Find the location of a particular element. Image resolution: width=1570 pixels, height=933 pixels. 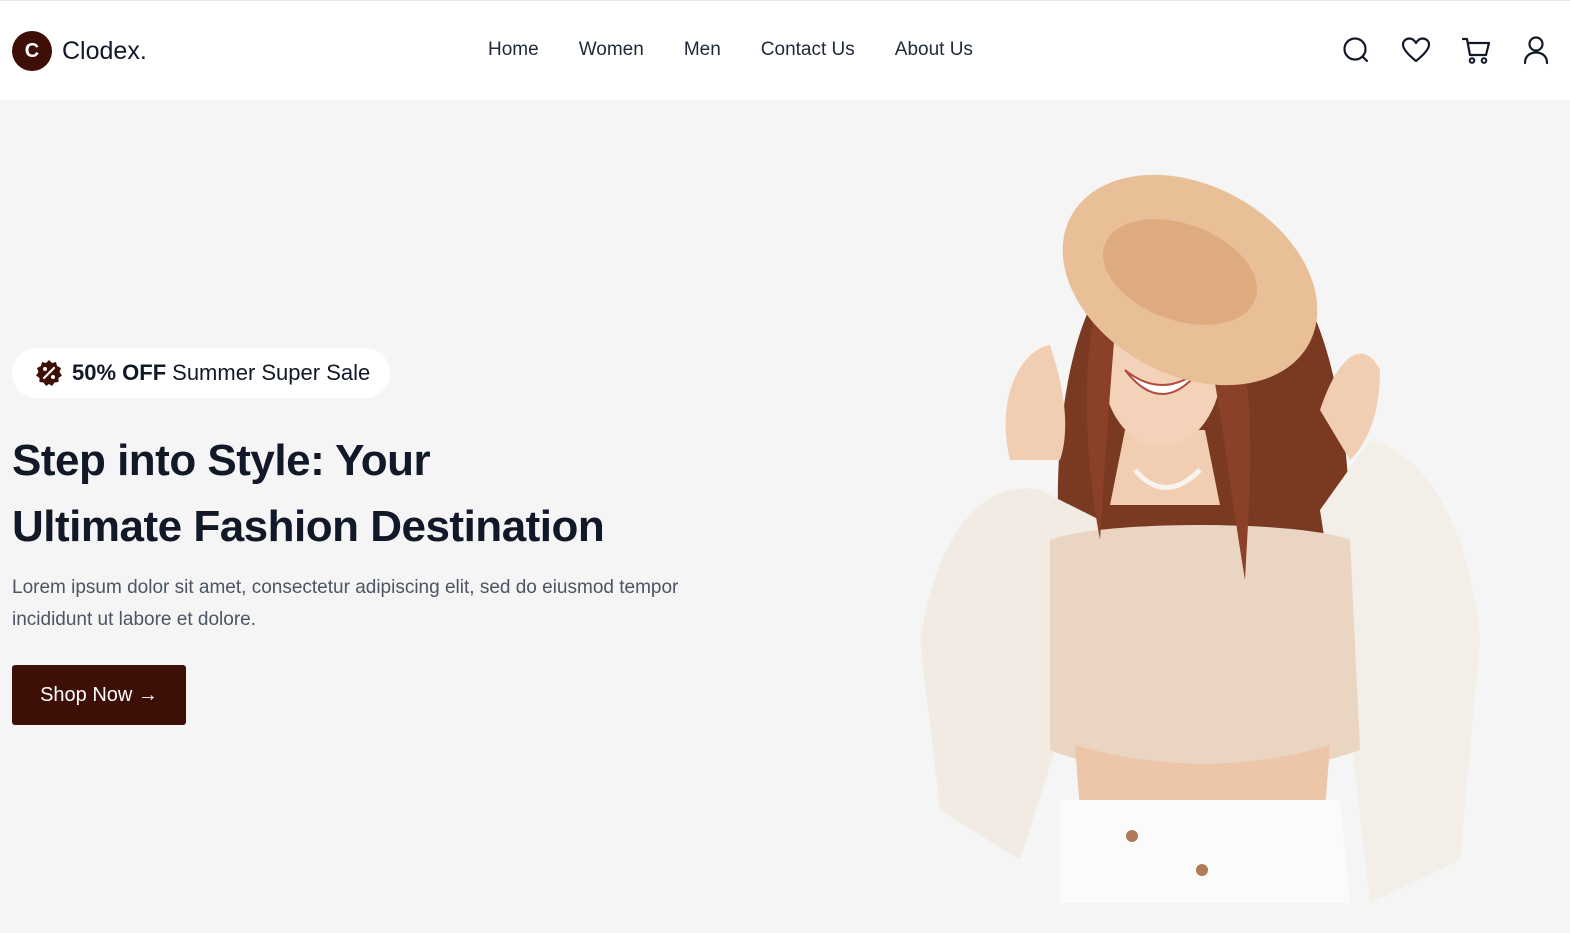

search-icon is located at coordinates (1356, 50).